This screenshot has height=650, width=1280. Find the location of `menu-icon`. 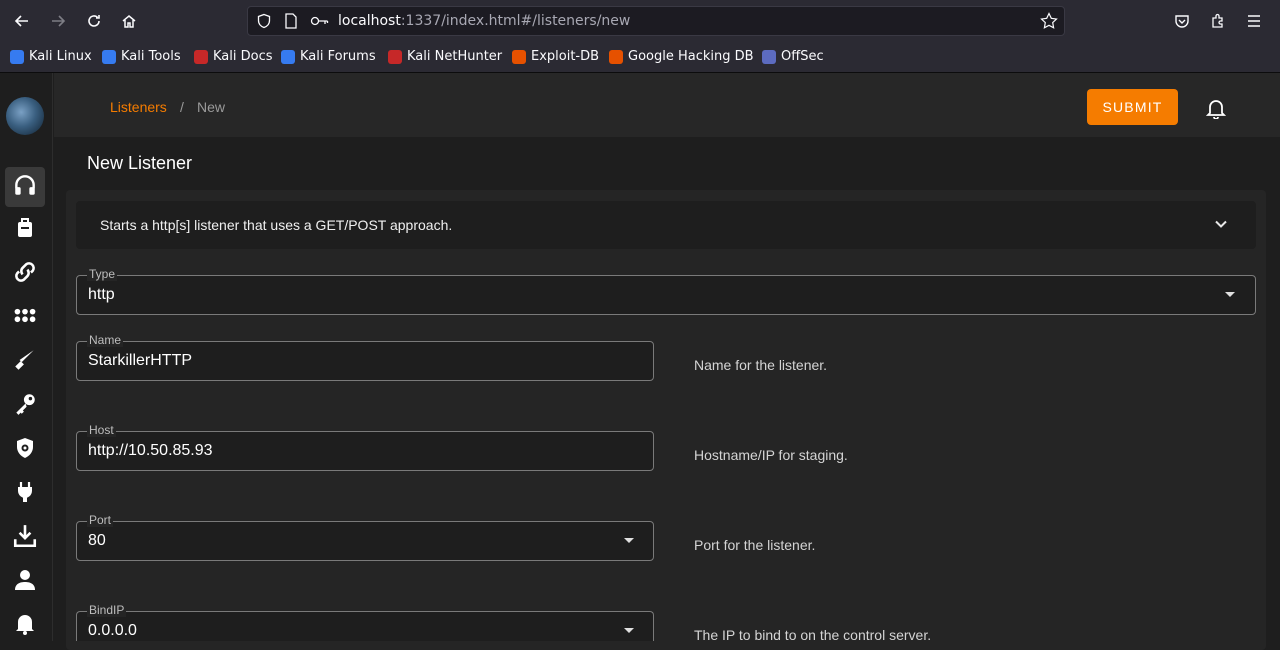

menu-icon is located at coordinates (1254, 21).